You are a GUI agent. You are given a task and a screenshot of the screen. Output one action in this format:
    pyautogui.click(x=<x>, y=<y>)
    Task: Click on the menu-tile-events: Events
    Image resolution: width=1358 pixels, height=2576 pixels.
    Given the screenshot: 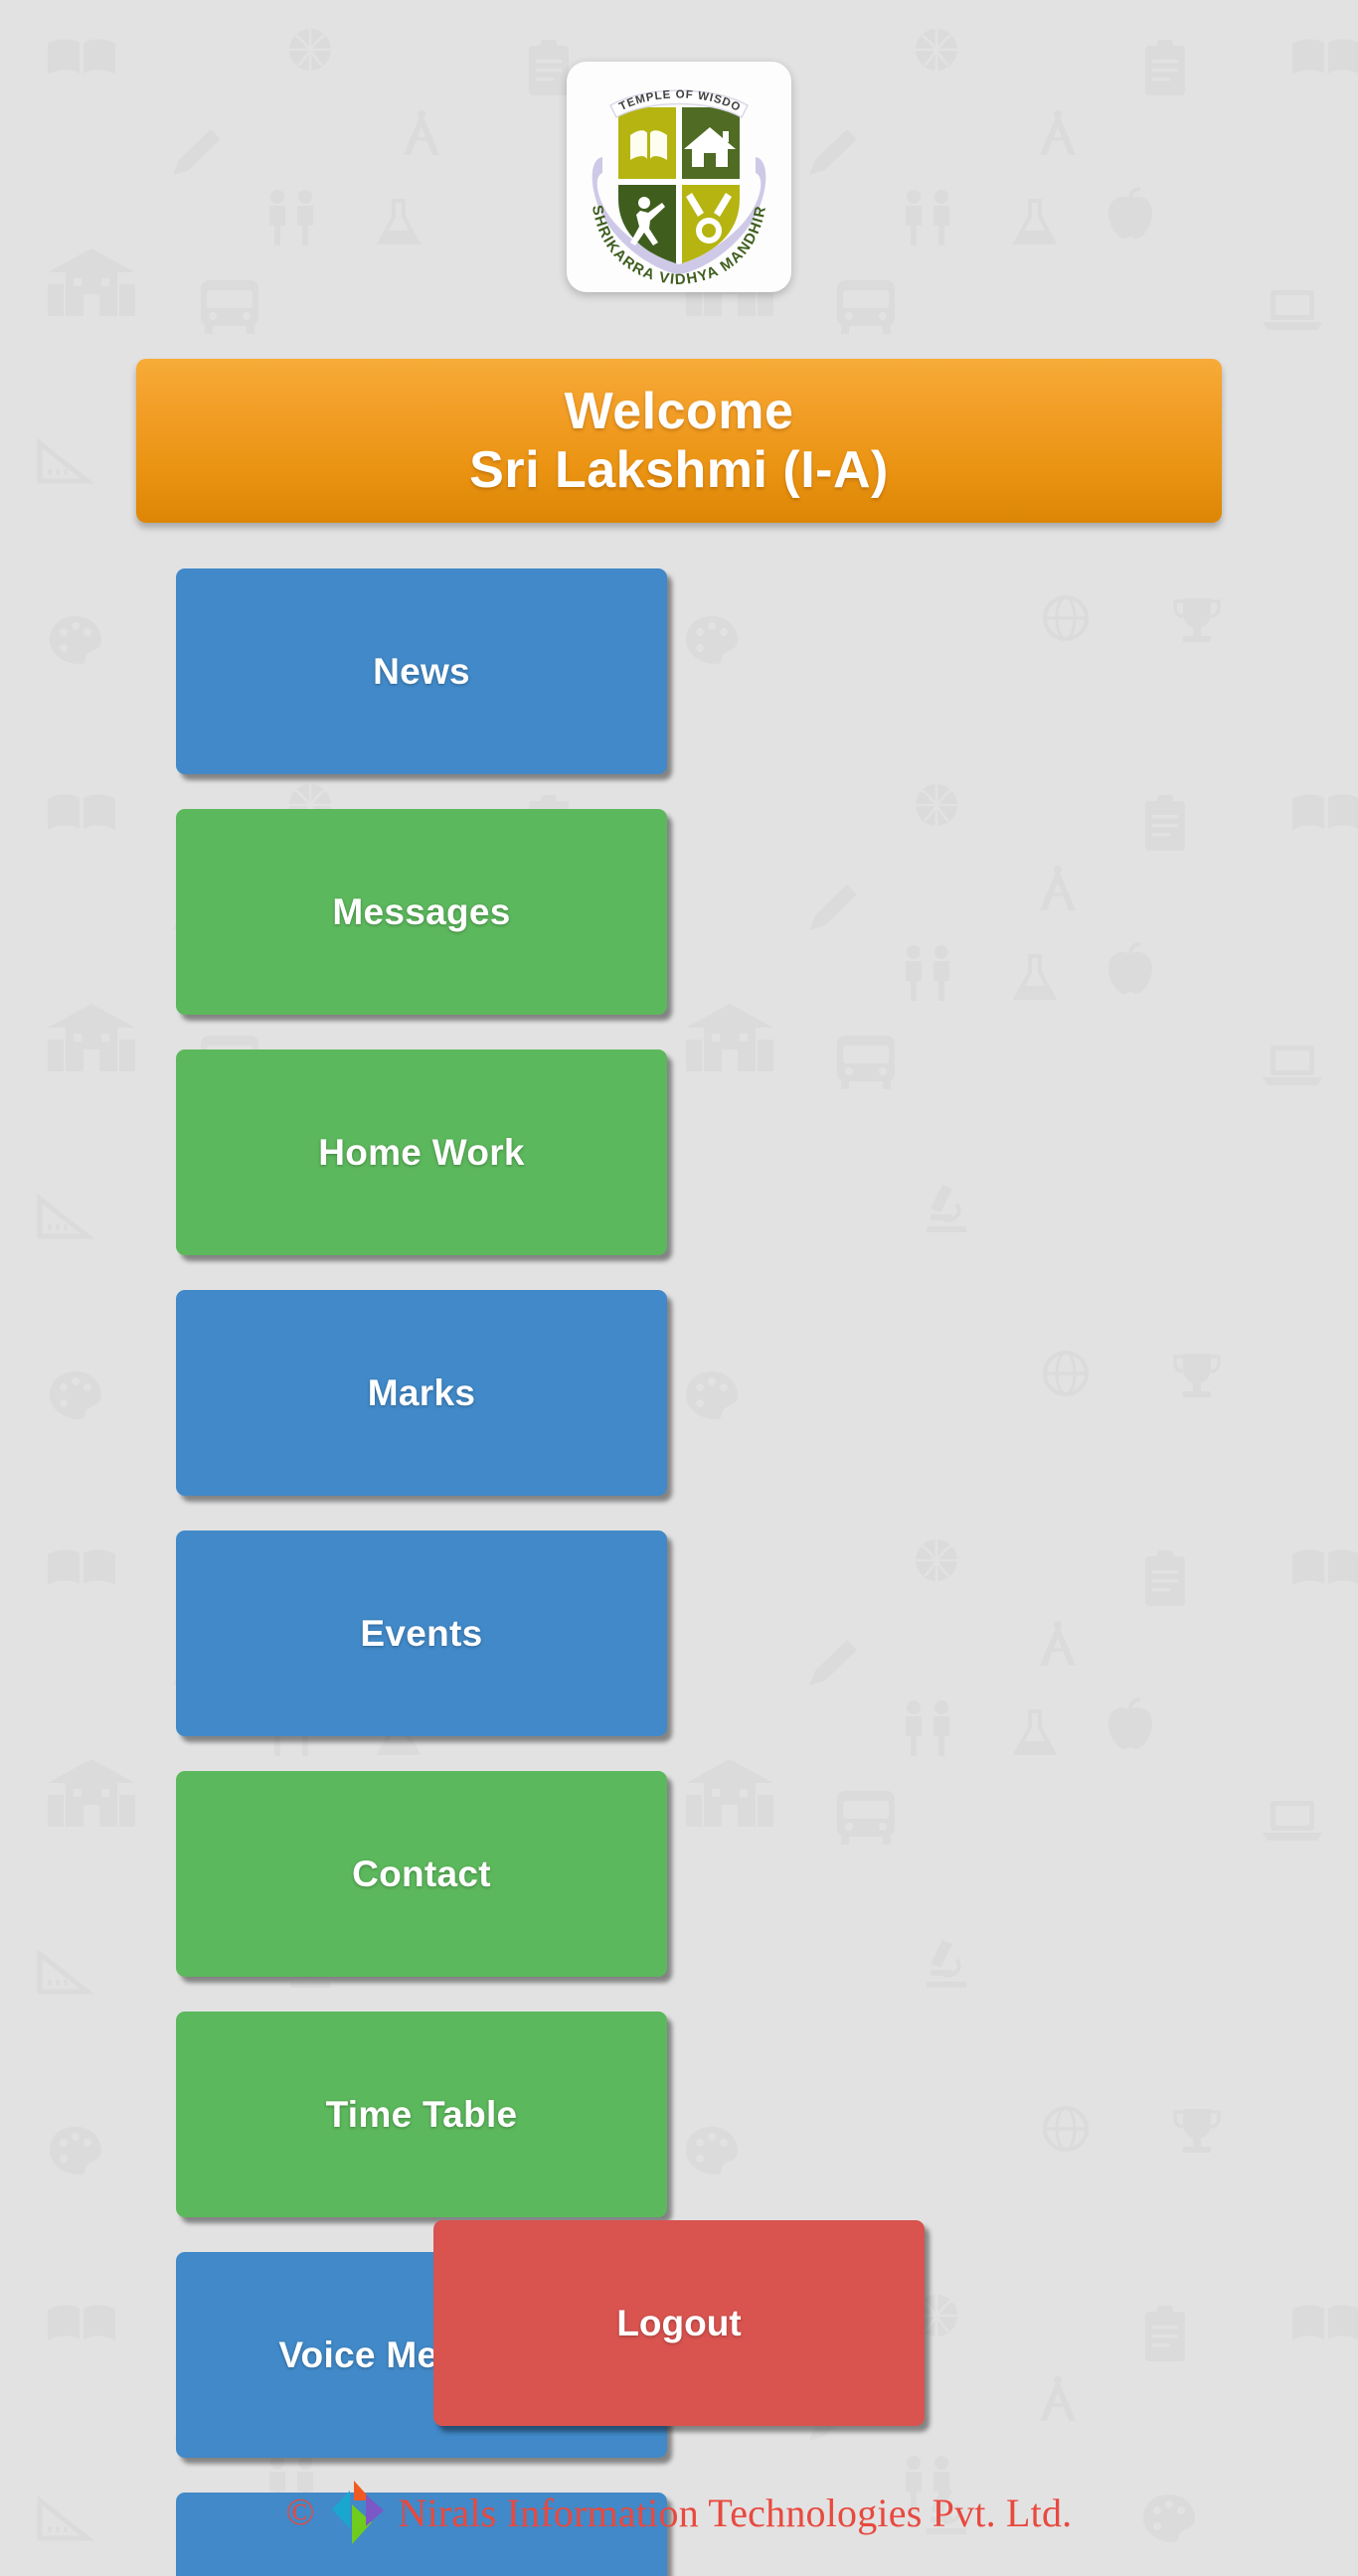 What is the action you would take?
    pyautogui.click(x=421, y=1633)
    